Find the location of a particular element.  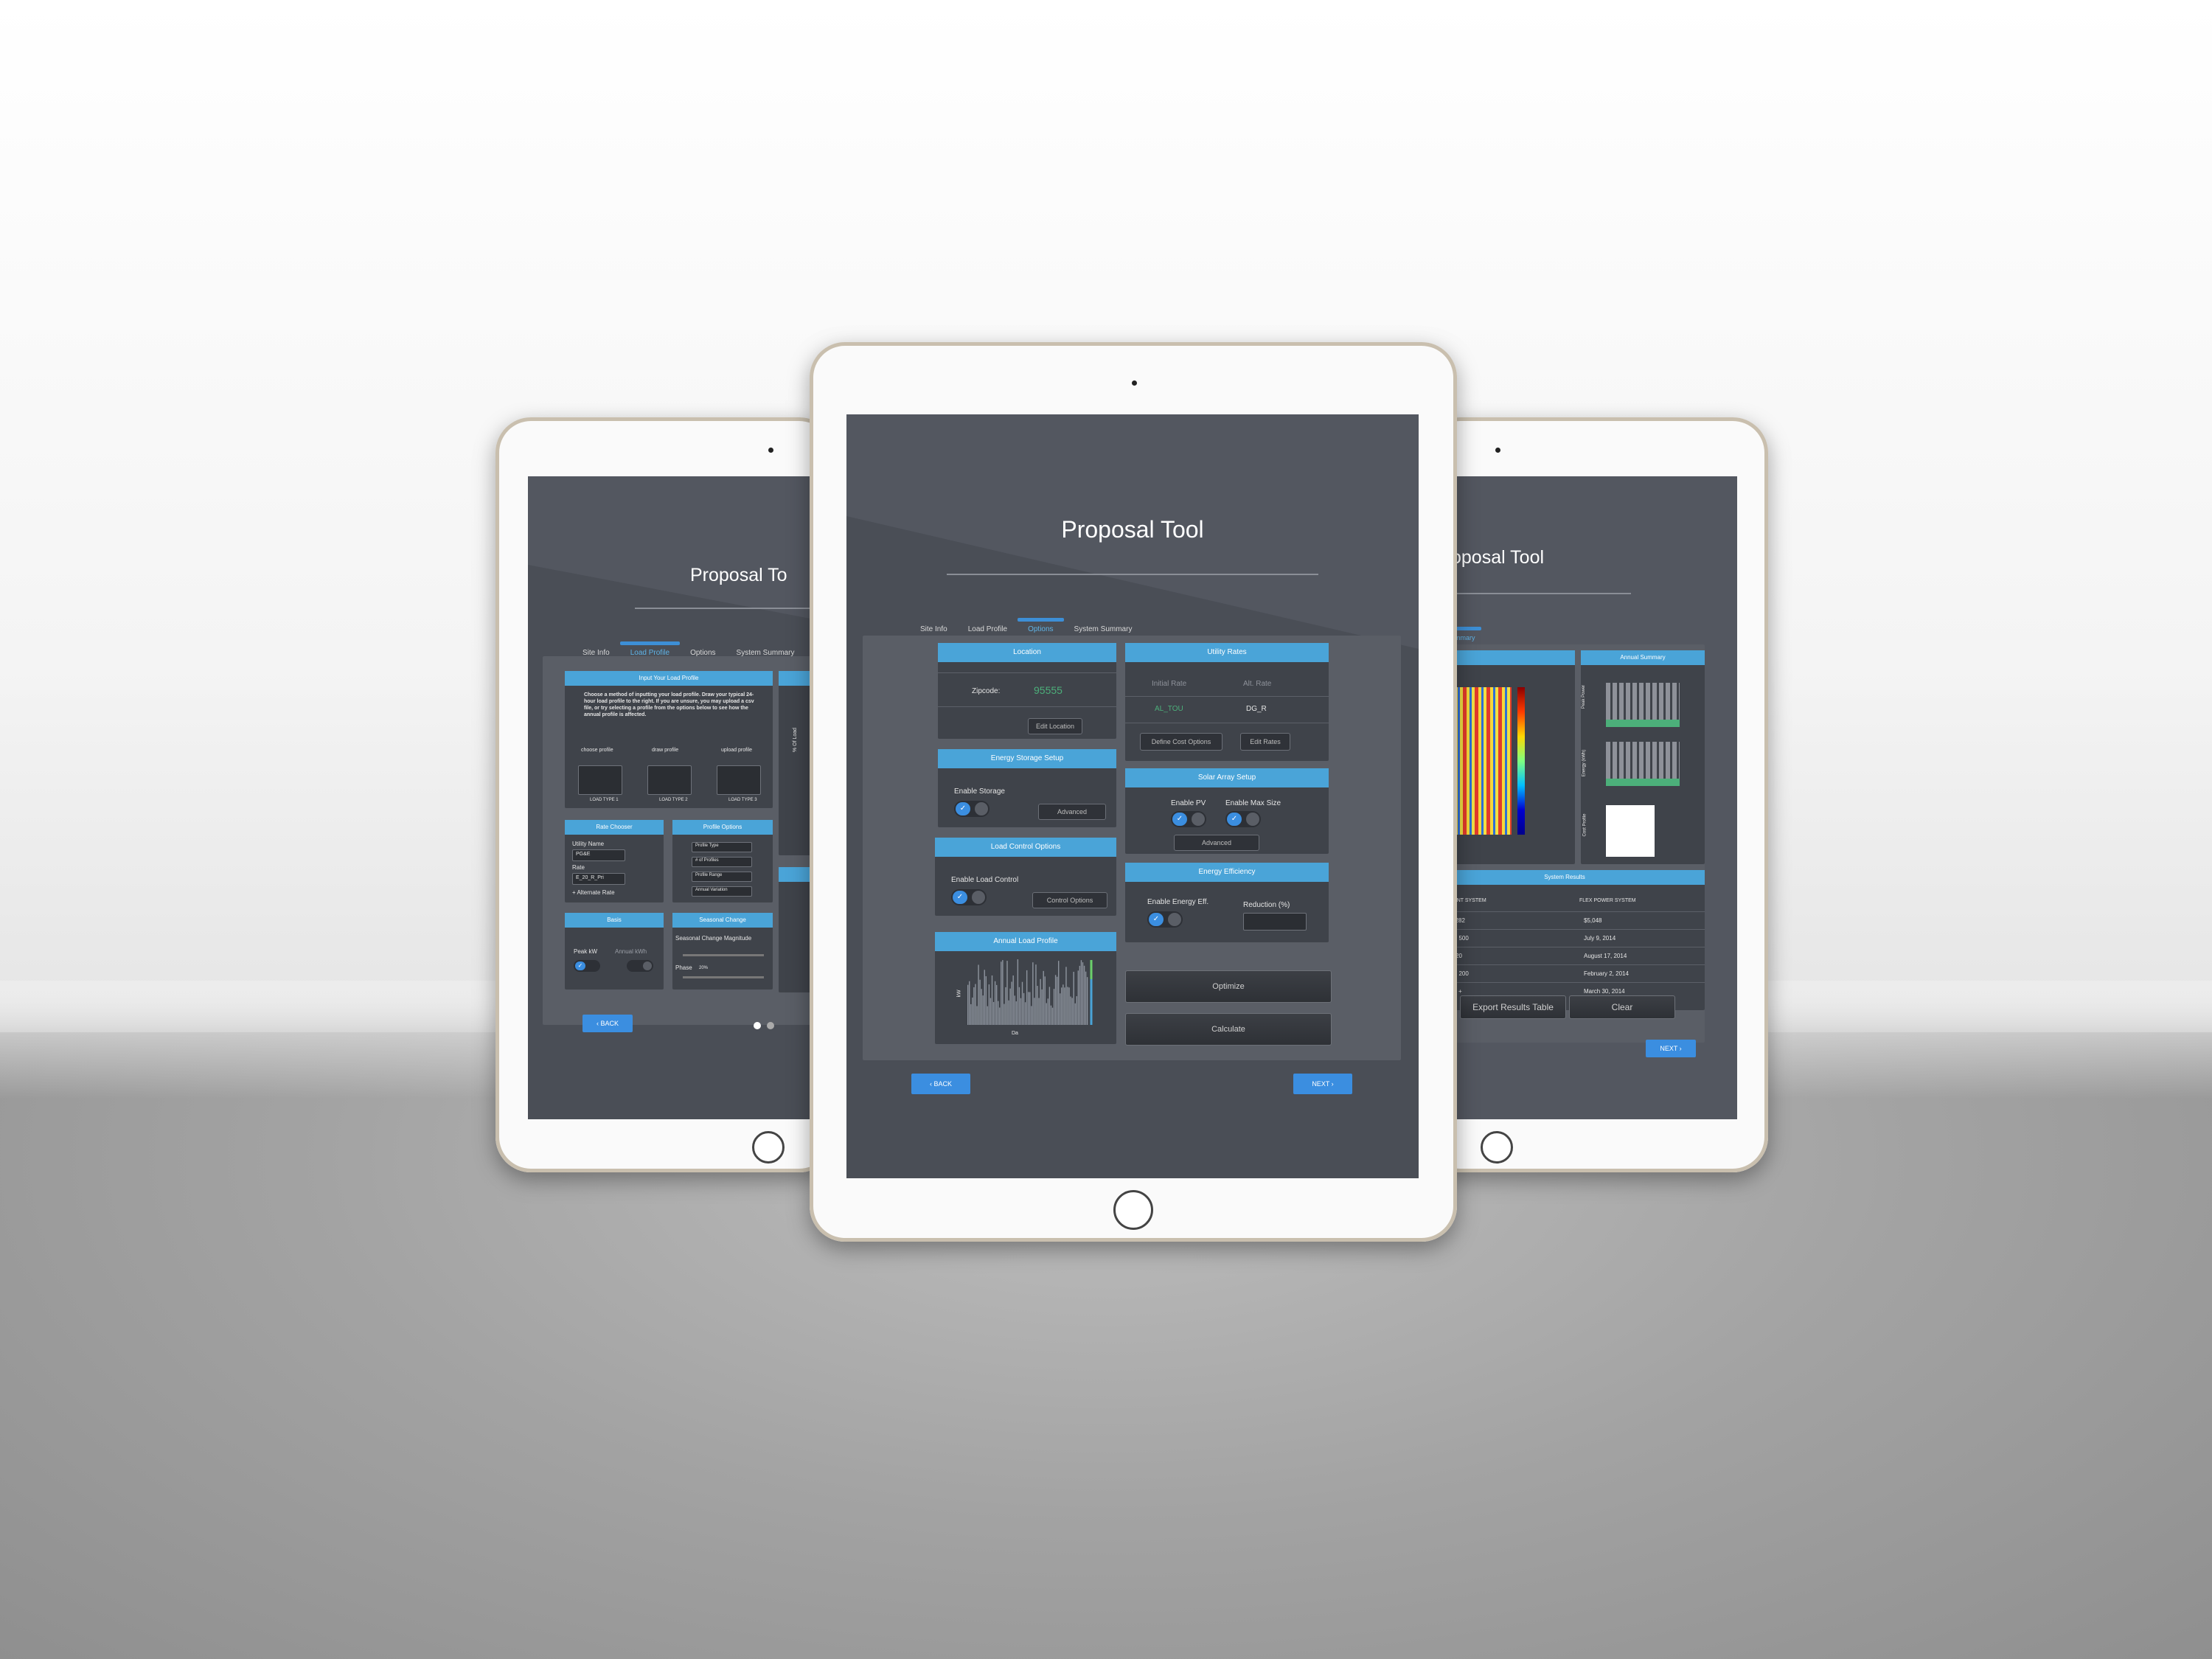

define-cost-options-button: Define Cost Options is located at coordinates (1181, 742).